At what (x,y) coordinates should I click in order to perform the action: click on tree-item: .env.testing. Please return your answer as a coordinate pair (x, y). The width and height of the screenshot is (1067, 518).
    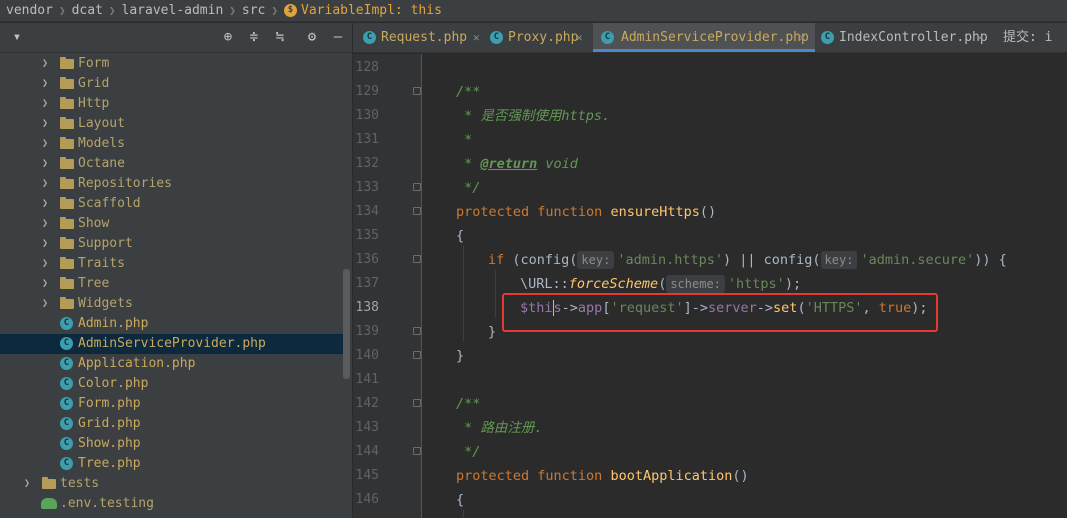
    Looking at the image, I should click on (171, 504).